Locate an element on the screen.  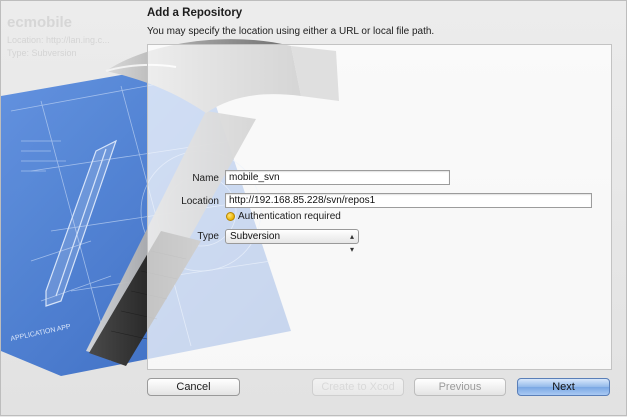
type-select: Subversion ▴ ▾ is located at coordinates (292, 241).